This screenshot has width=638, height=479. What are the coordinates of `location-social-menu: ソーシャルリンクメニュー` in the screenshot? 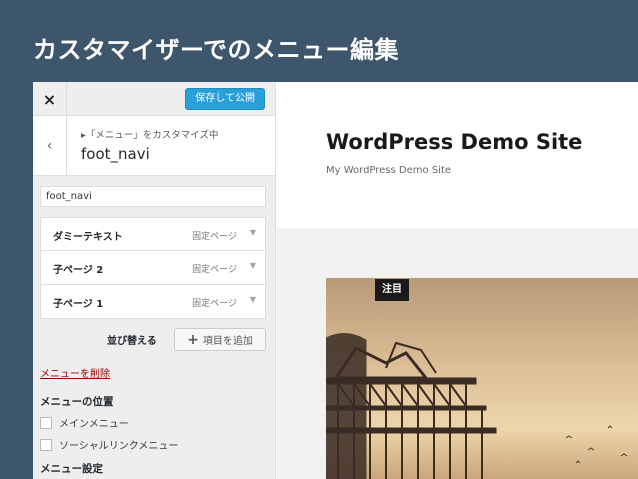 It's located at (109, 444).